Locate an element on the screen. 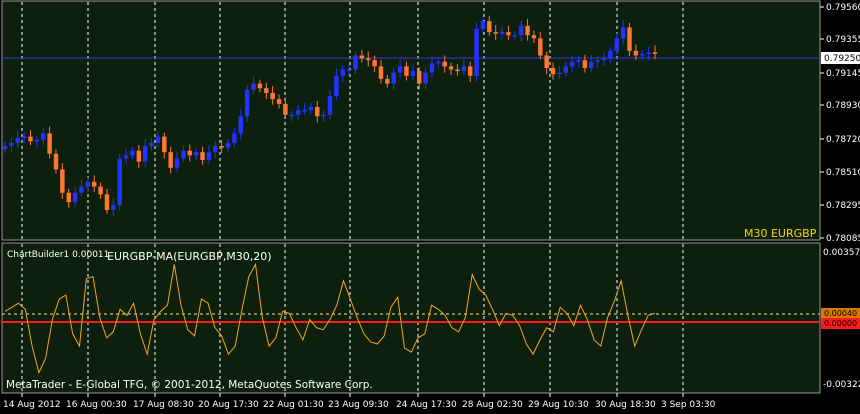 Image resolution: width=860 pixels, height=414 pixels. level-label-0.0004: 0.00040 is located at coordinates (840, 313).